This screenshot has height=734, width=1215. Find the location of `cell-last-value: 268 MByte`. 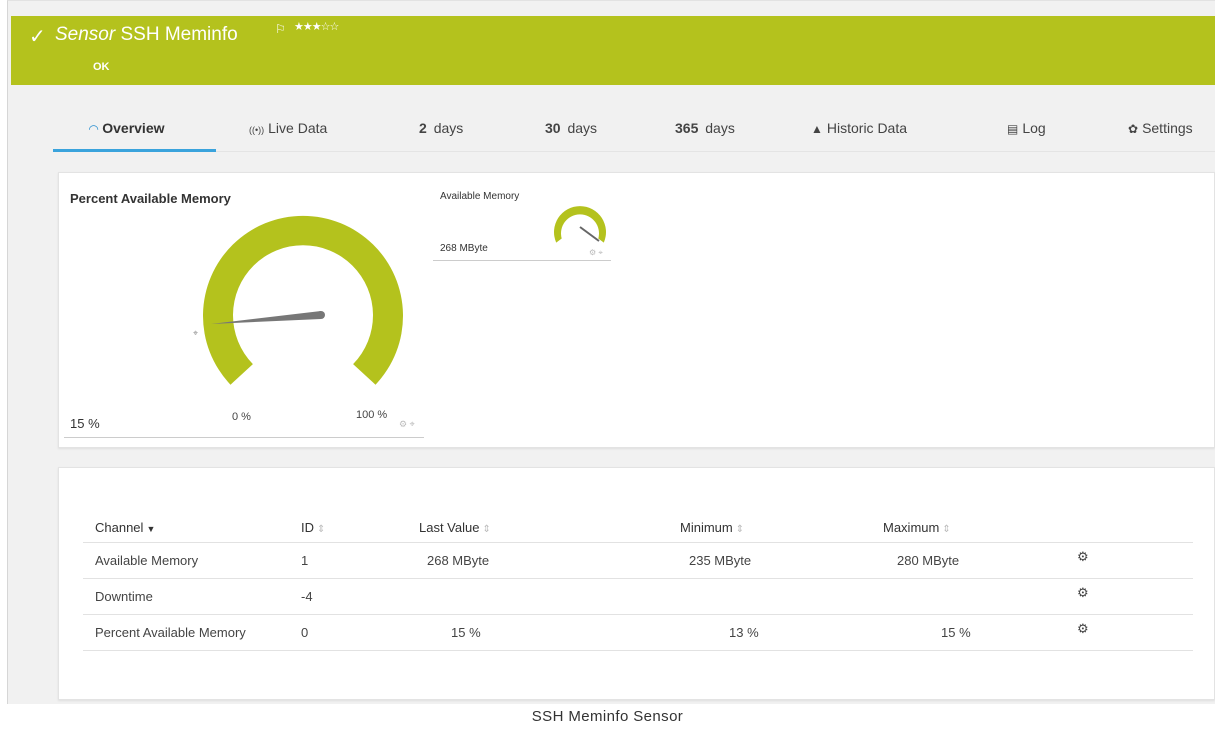

cell-last-value: 268 MByte is located at coordinates (458, 560).